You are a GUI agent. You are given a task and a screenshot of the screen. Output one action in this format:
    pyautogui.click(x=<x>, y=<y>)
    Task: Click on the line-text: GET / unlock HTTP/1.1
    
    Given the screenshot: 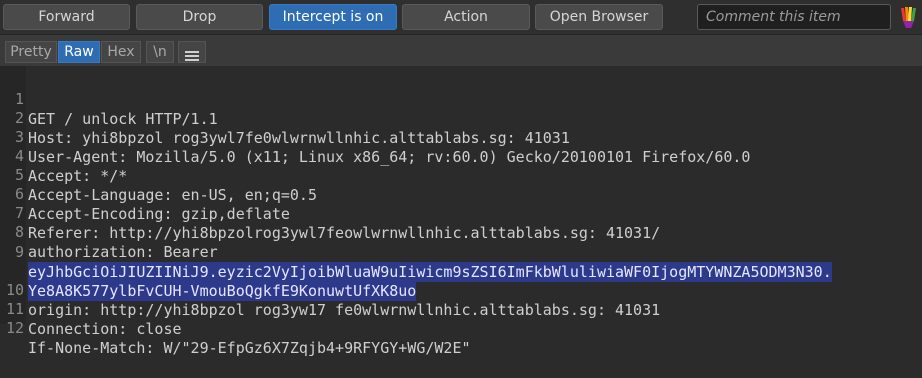 What is the action you would take?
    pyautogui.click(x=123, y=119)
    